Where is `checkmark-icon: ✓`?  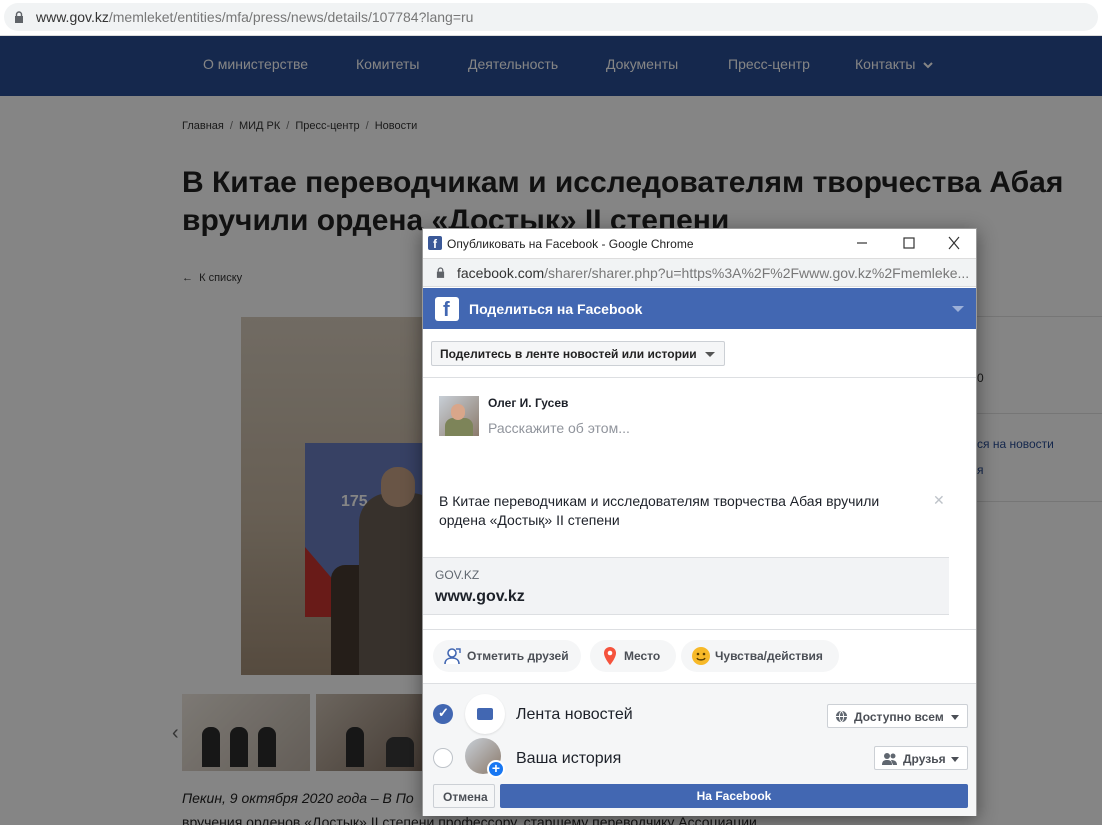
checkmark-icon: ✓ is located at coordinates (443, 712).